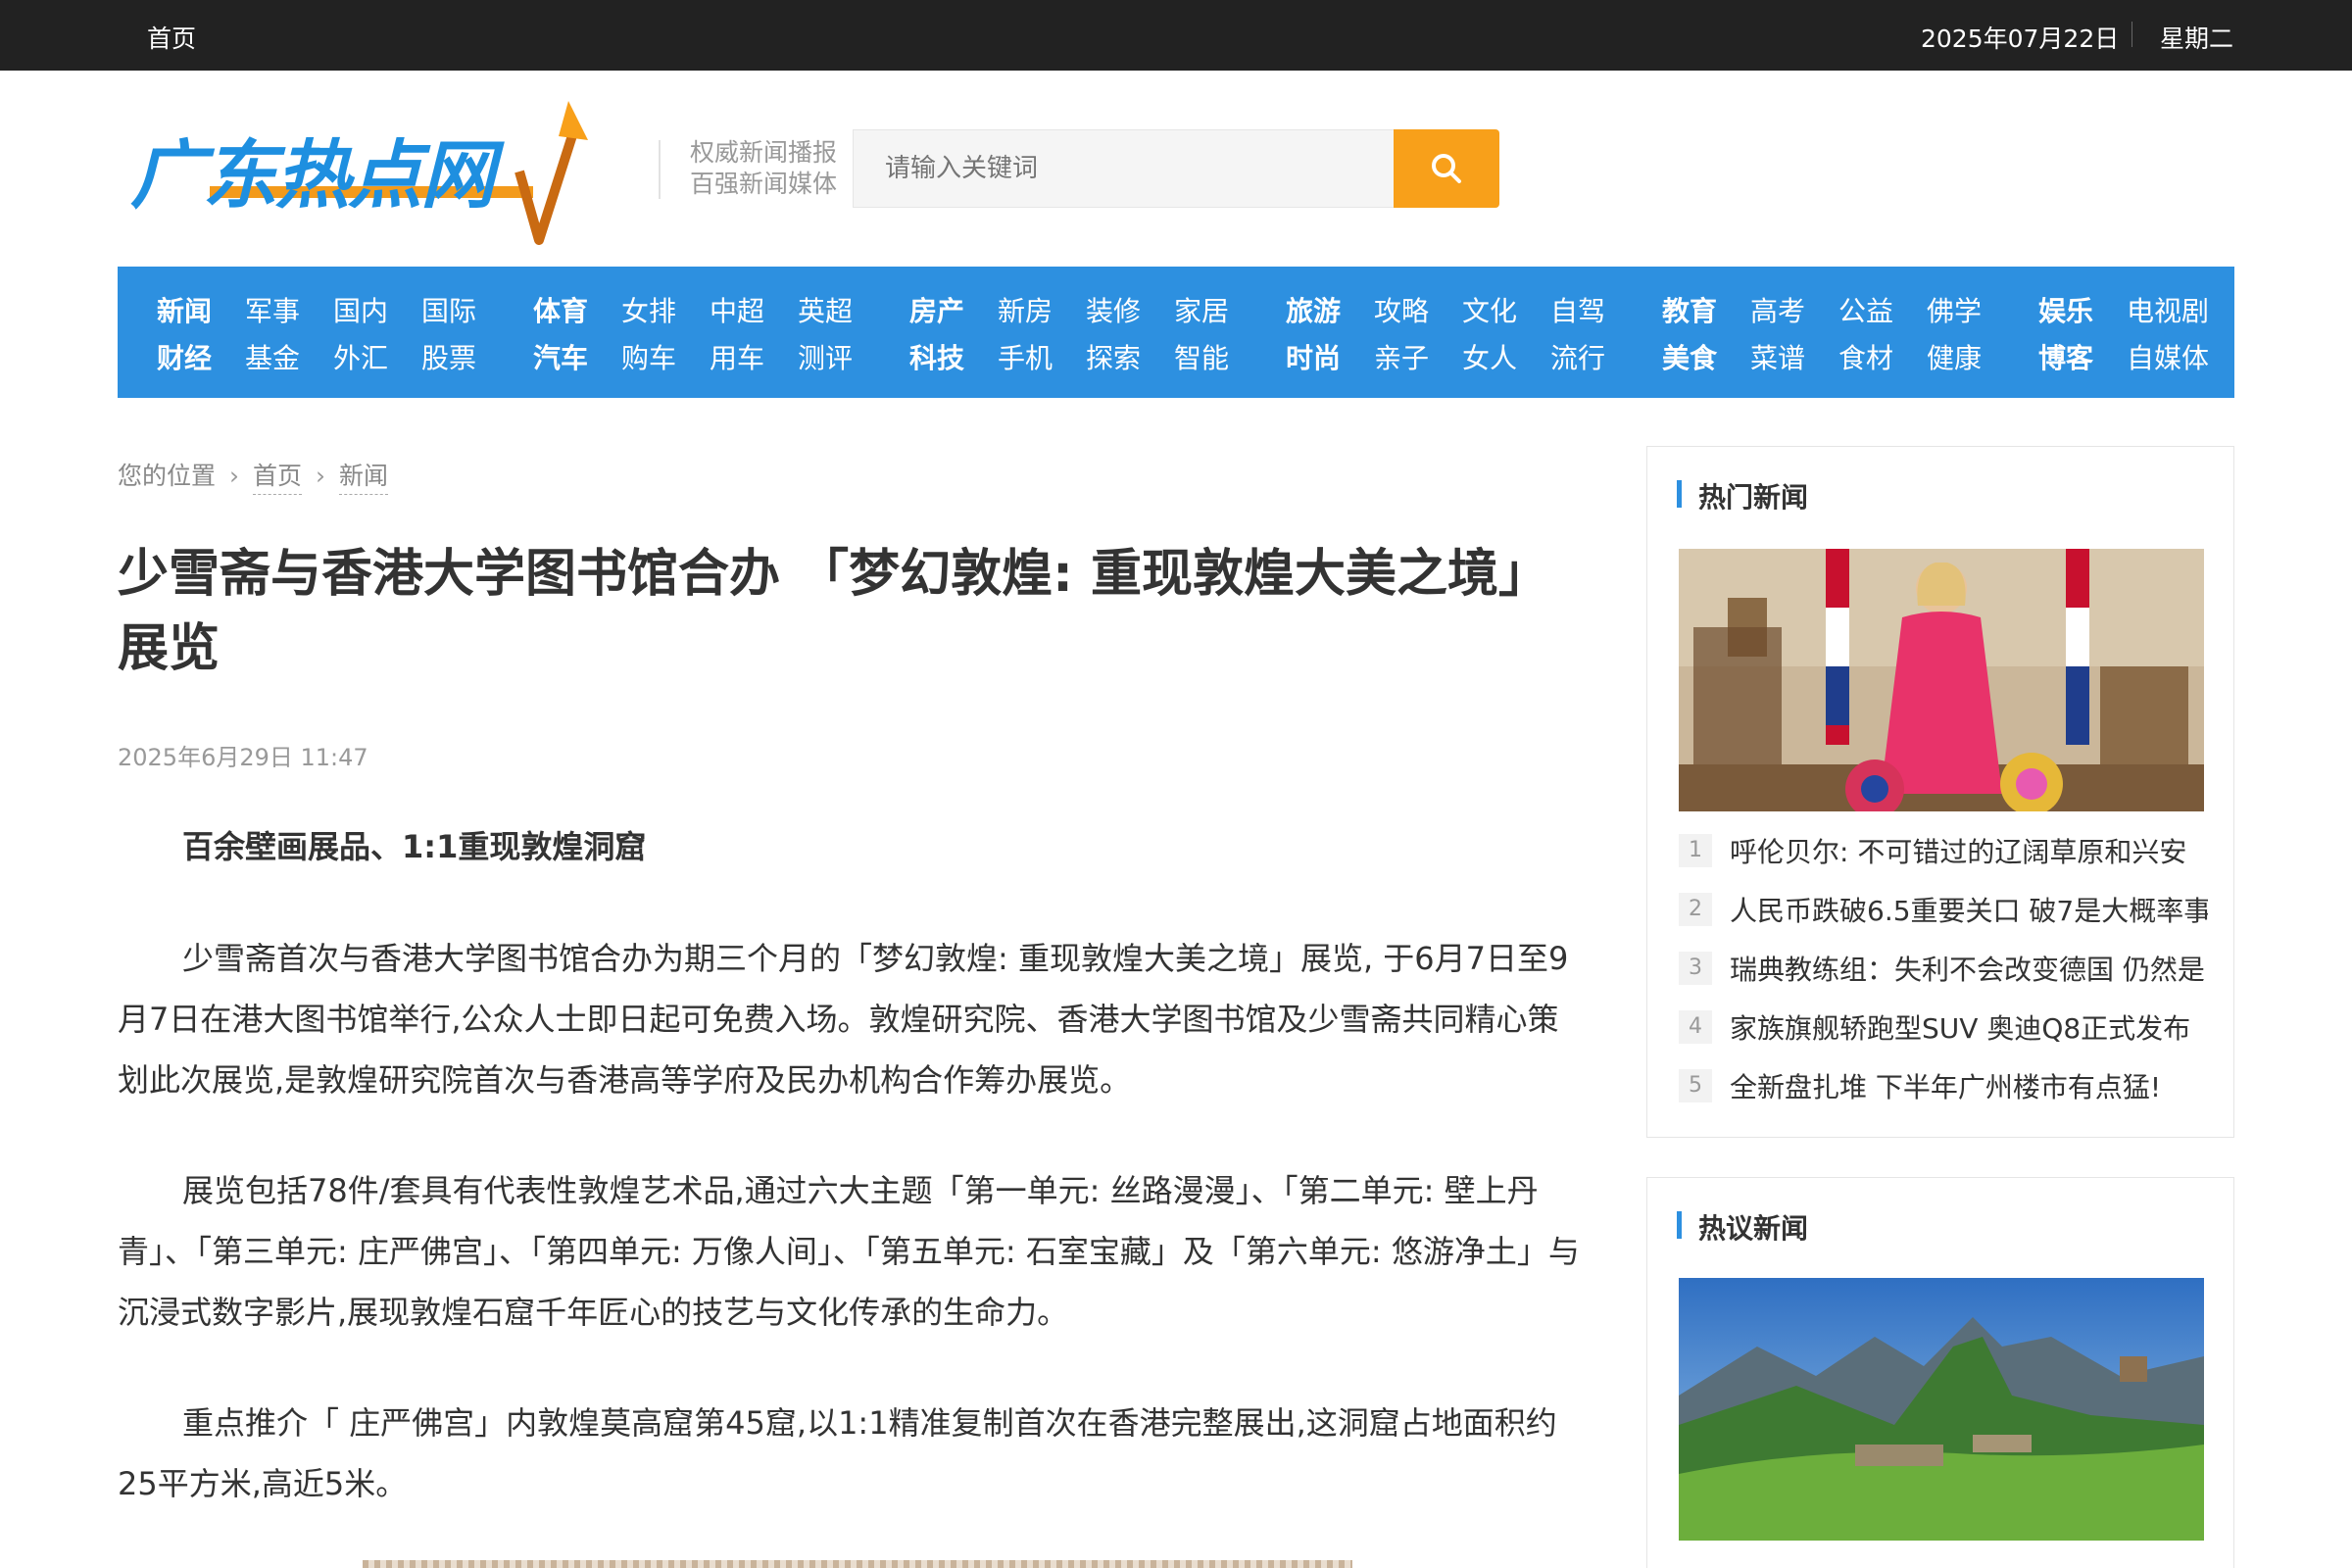  I want to click on site-slogan: 权威新闻播报 百强新闻媒体, so click(763, 168).